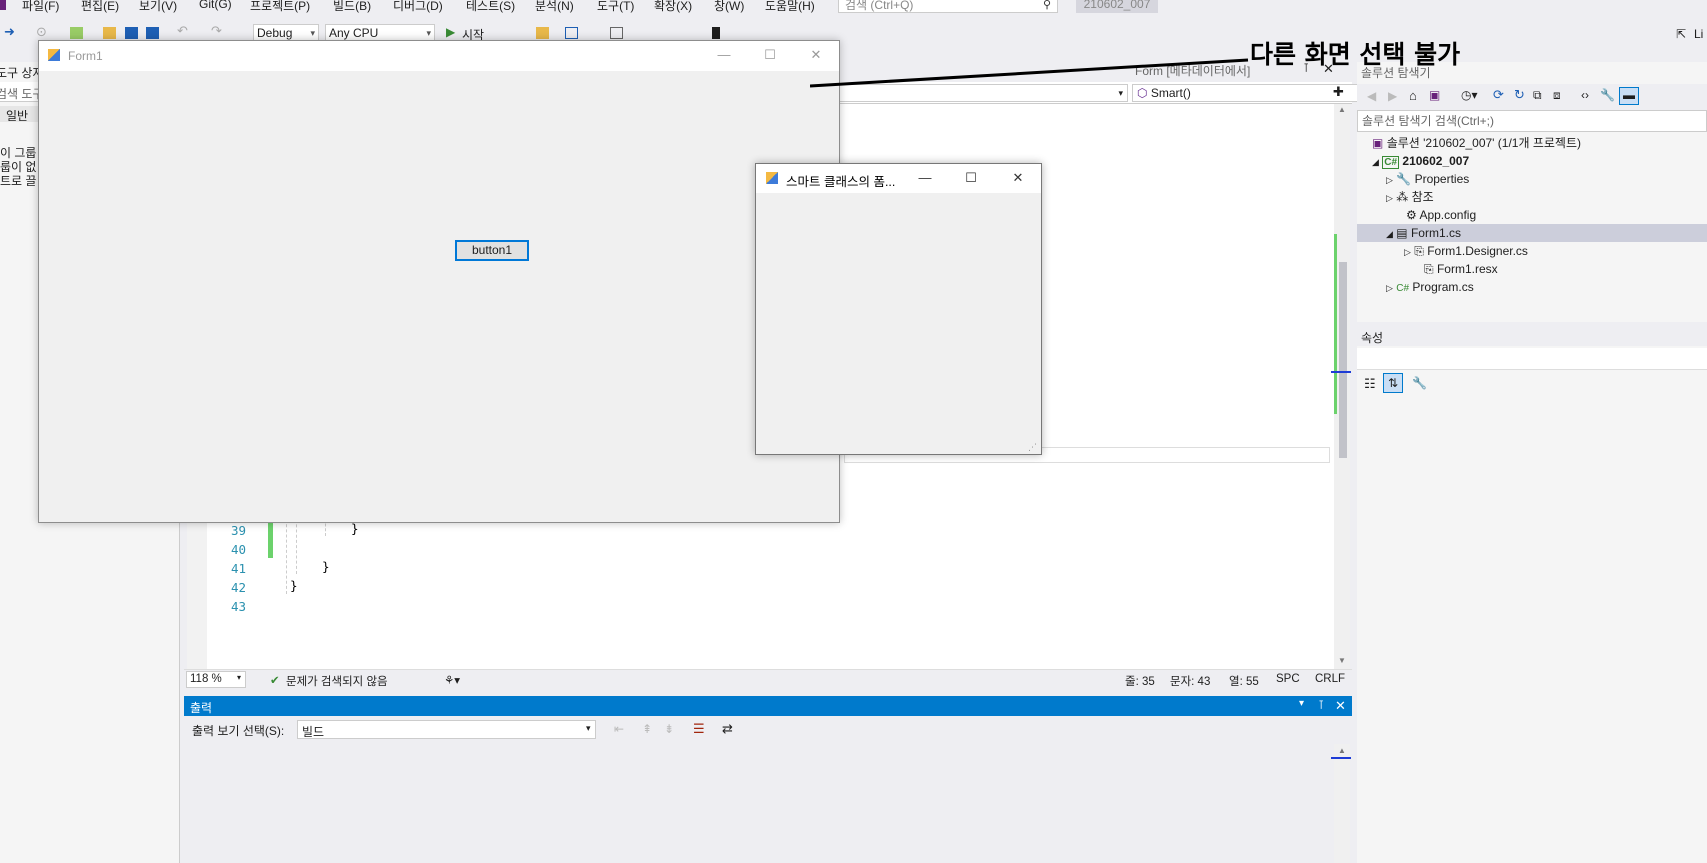 Image resolution: width=1707 pixels, height=863 pixels. Describe the element at coordinates (490, 7) in the screenshot. I see `menu-test: 테스트(S)` at that location.